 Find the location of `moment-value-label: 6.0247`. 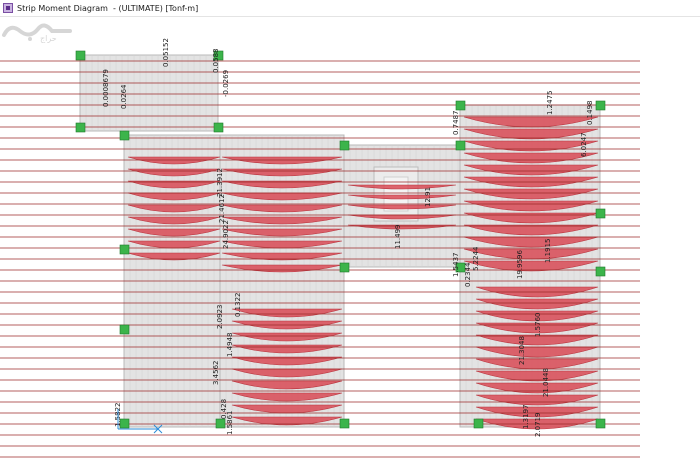

moment-value-label: 6.0247 is located at coordinates (584, 145).